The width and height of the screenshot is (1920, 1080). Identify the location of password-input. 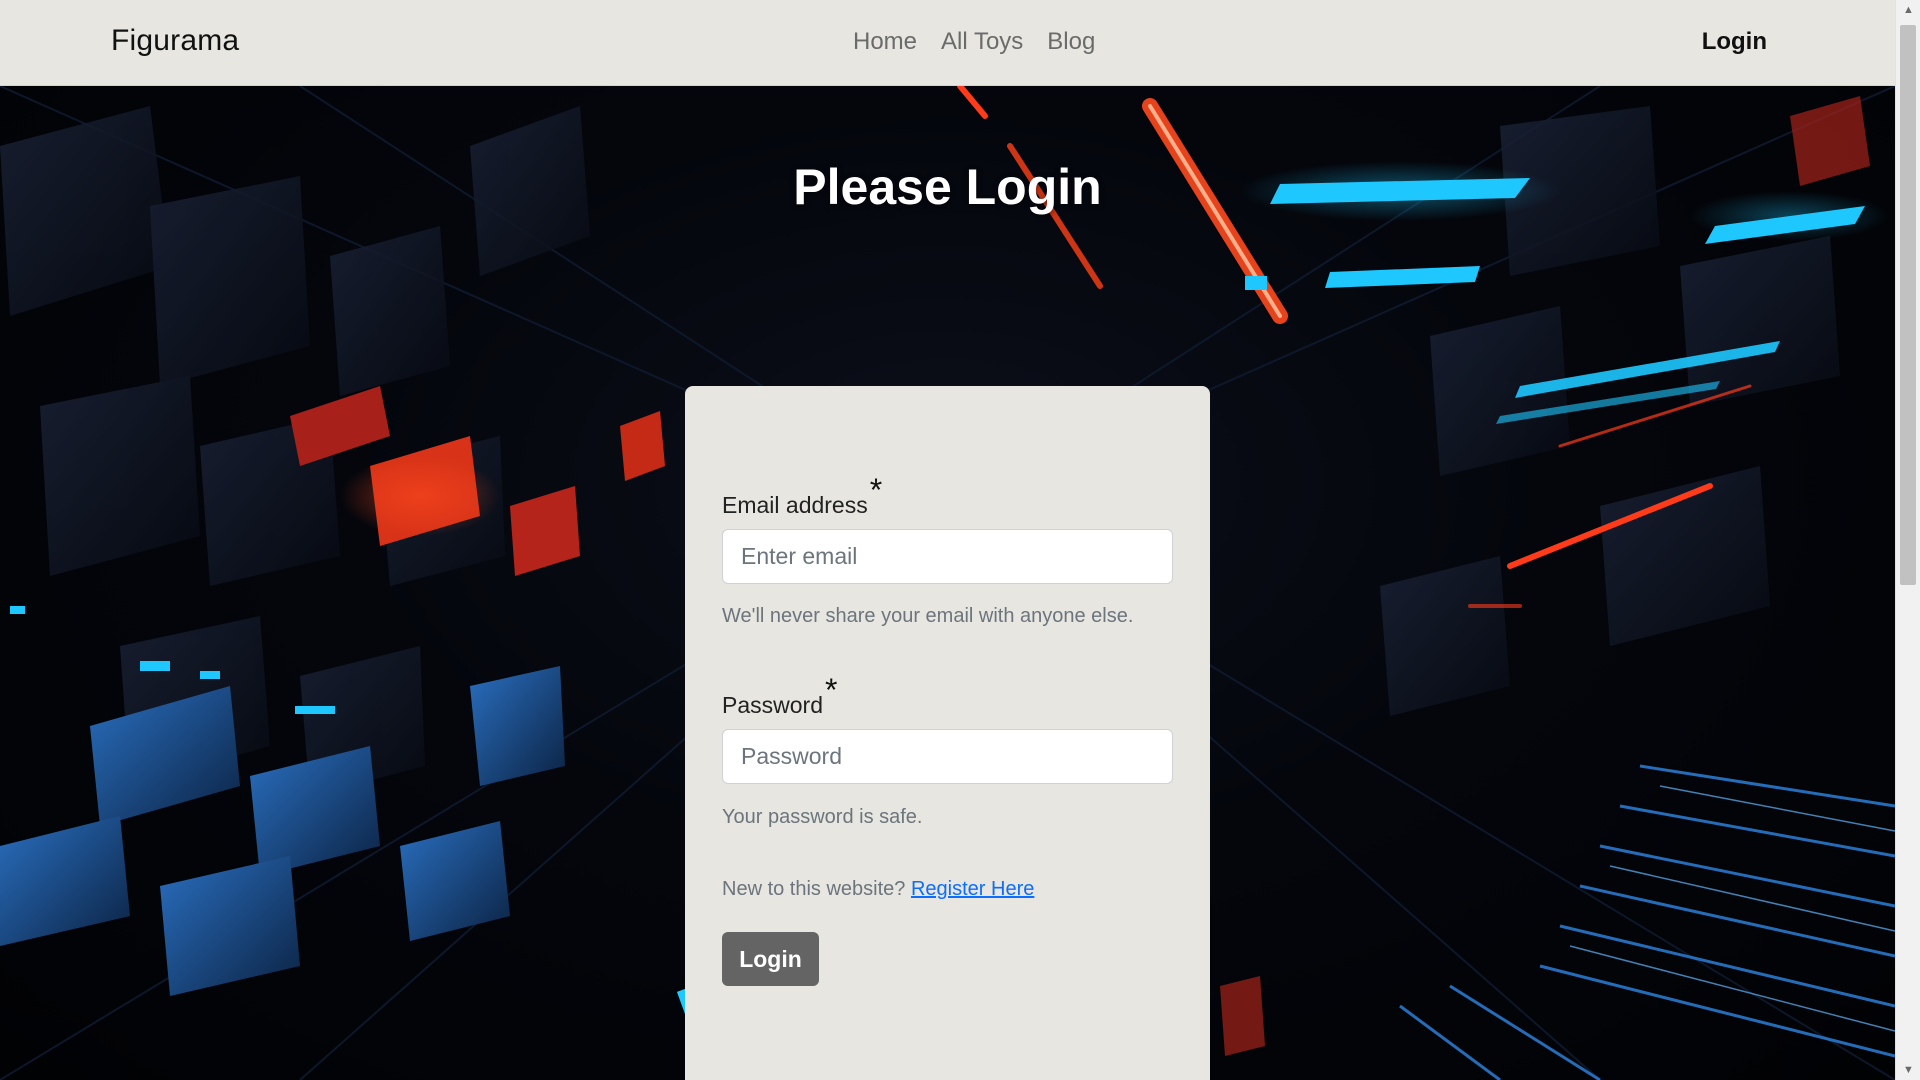
(947, 756).